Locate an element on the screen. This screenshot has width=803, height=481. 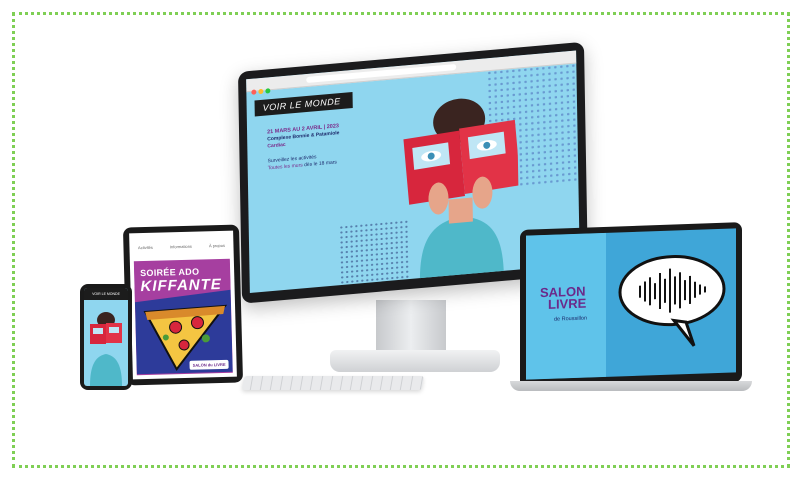
poster-badge: SALON du LIVRE is located at coordinates (209, 364).